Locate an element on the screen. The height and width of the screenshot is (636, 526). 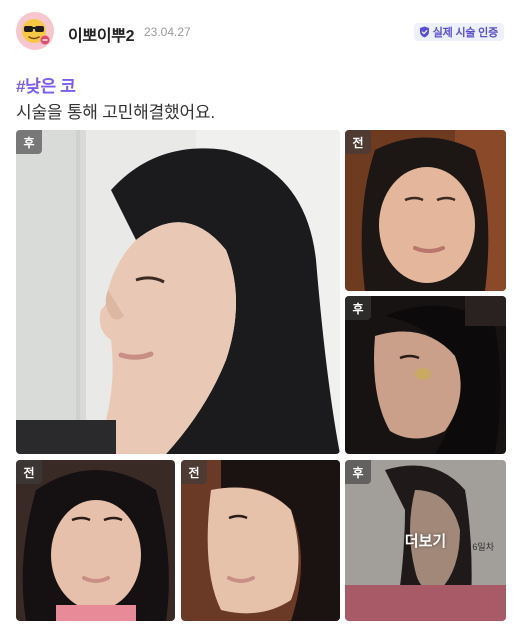
hashtag: #낮은 코 is located at coordinates (46, 84).